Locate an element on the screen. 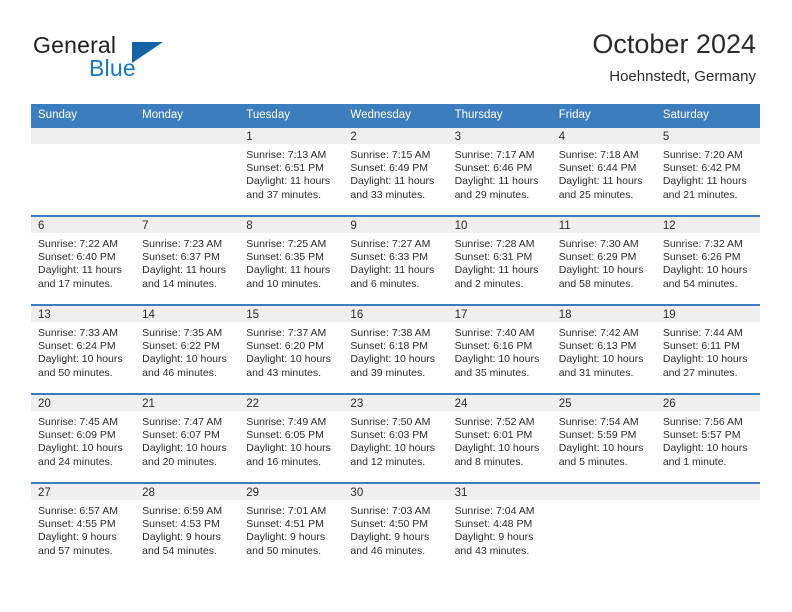 The width and height of the screenshot is (792, 612). day-detail-line: Sunset: 4:51 PM is located at coordinates (285, 524).